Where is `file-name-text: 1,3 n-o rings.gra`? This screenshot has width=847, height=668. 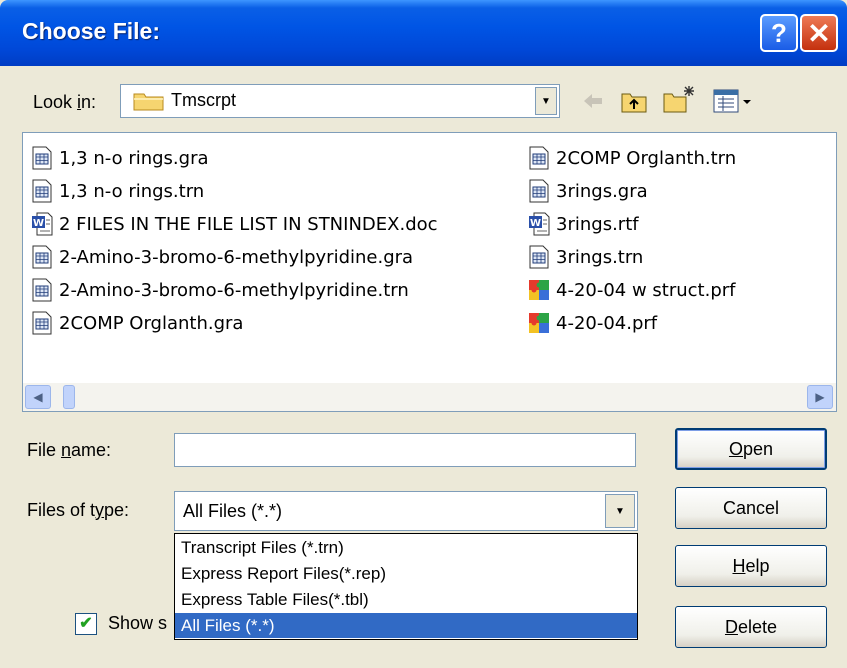
file-name-text: 1,3 n-o rings.gra is located at coordinates (134, 158).